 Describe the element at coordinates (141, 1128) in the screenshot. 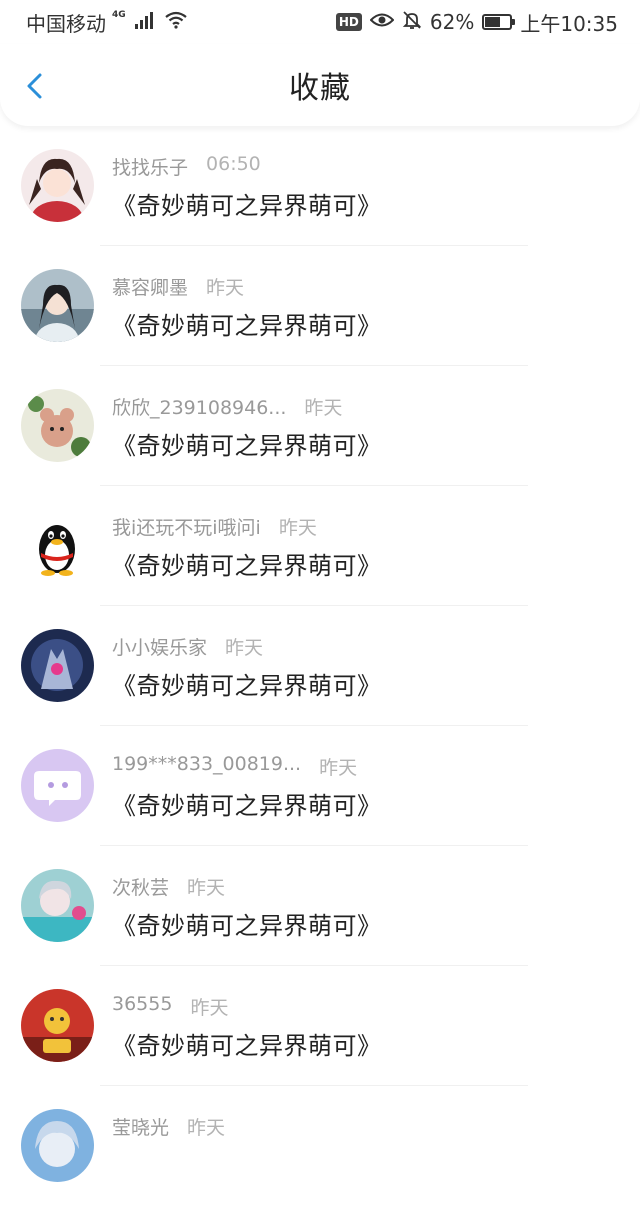

I see `username: 莹晓光` at that location.